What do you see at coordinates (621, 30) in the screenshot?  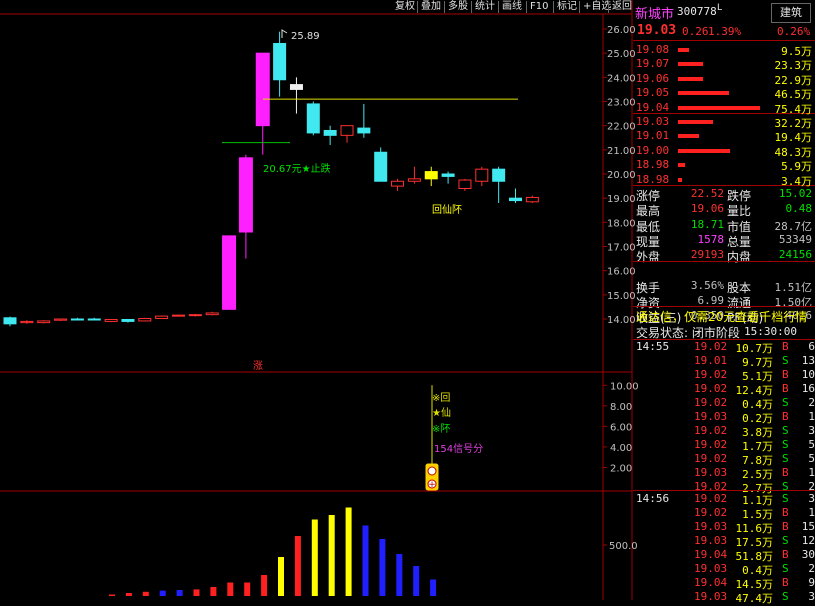 I see `price-axis-label: 26.00` at bounding box center [621, 30].